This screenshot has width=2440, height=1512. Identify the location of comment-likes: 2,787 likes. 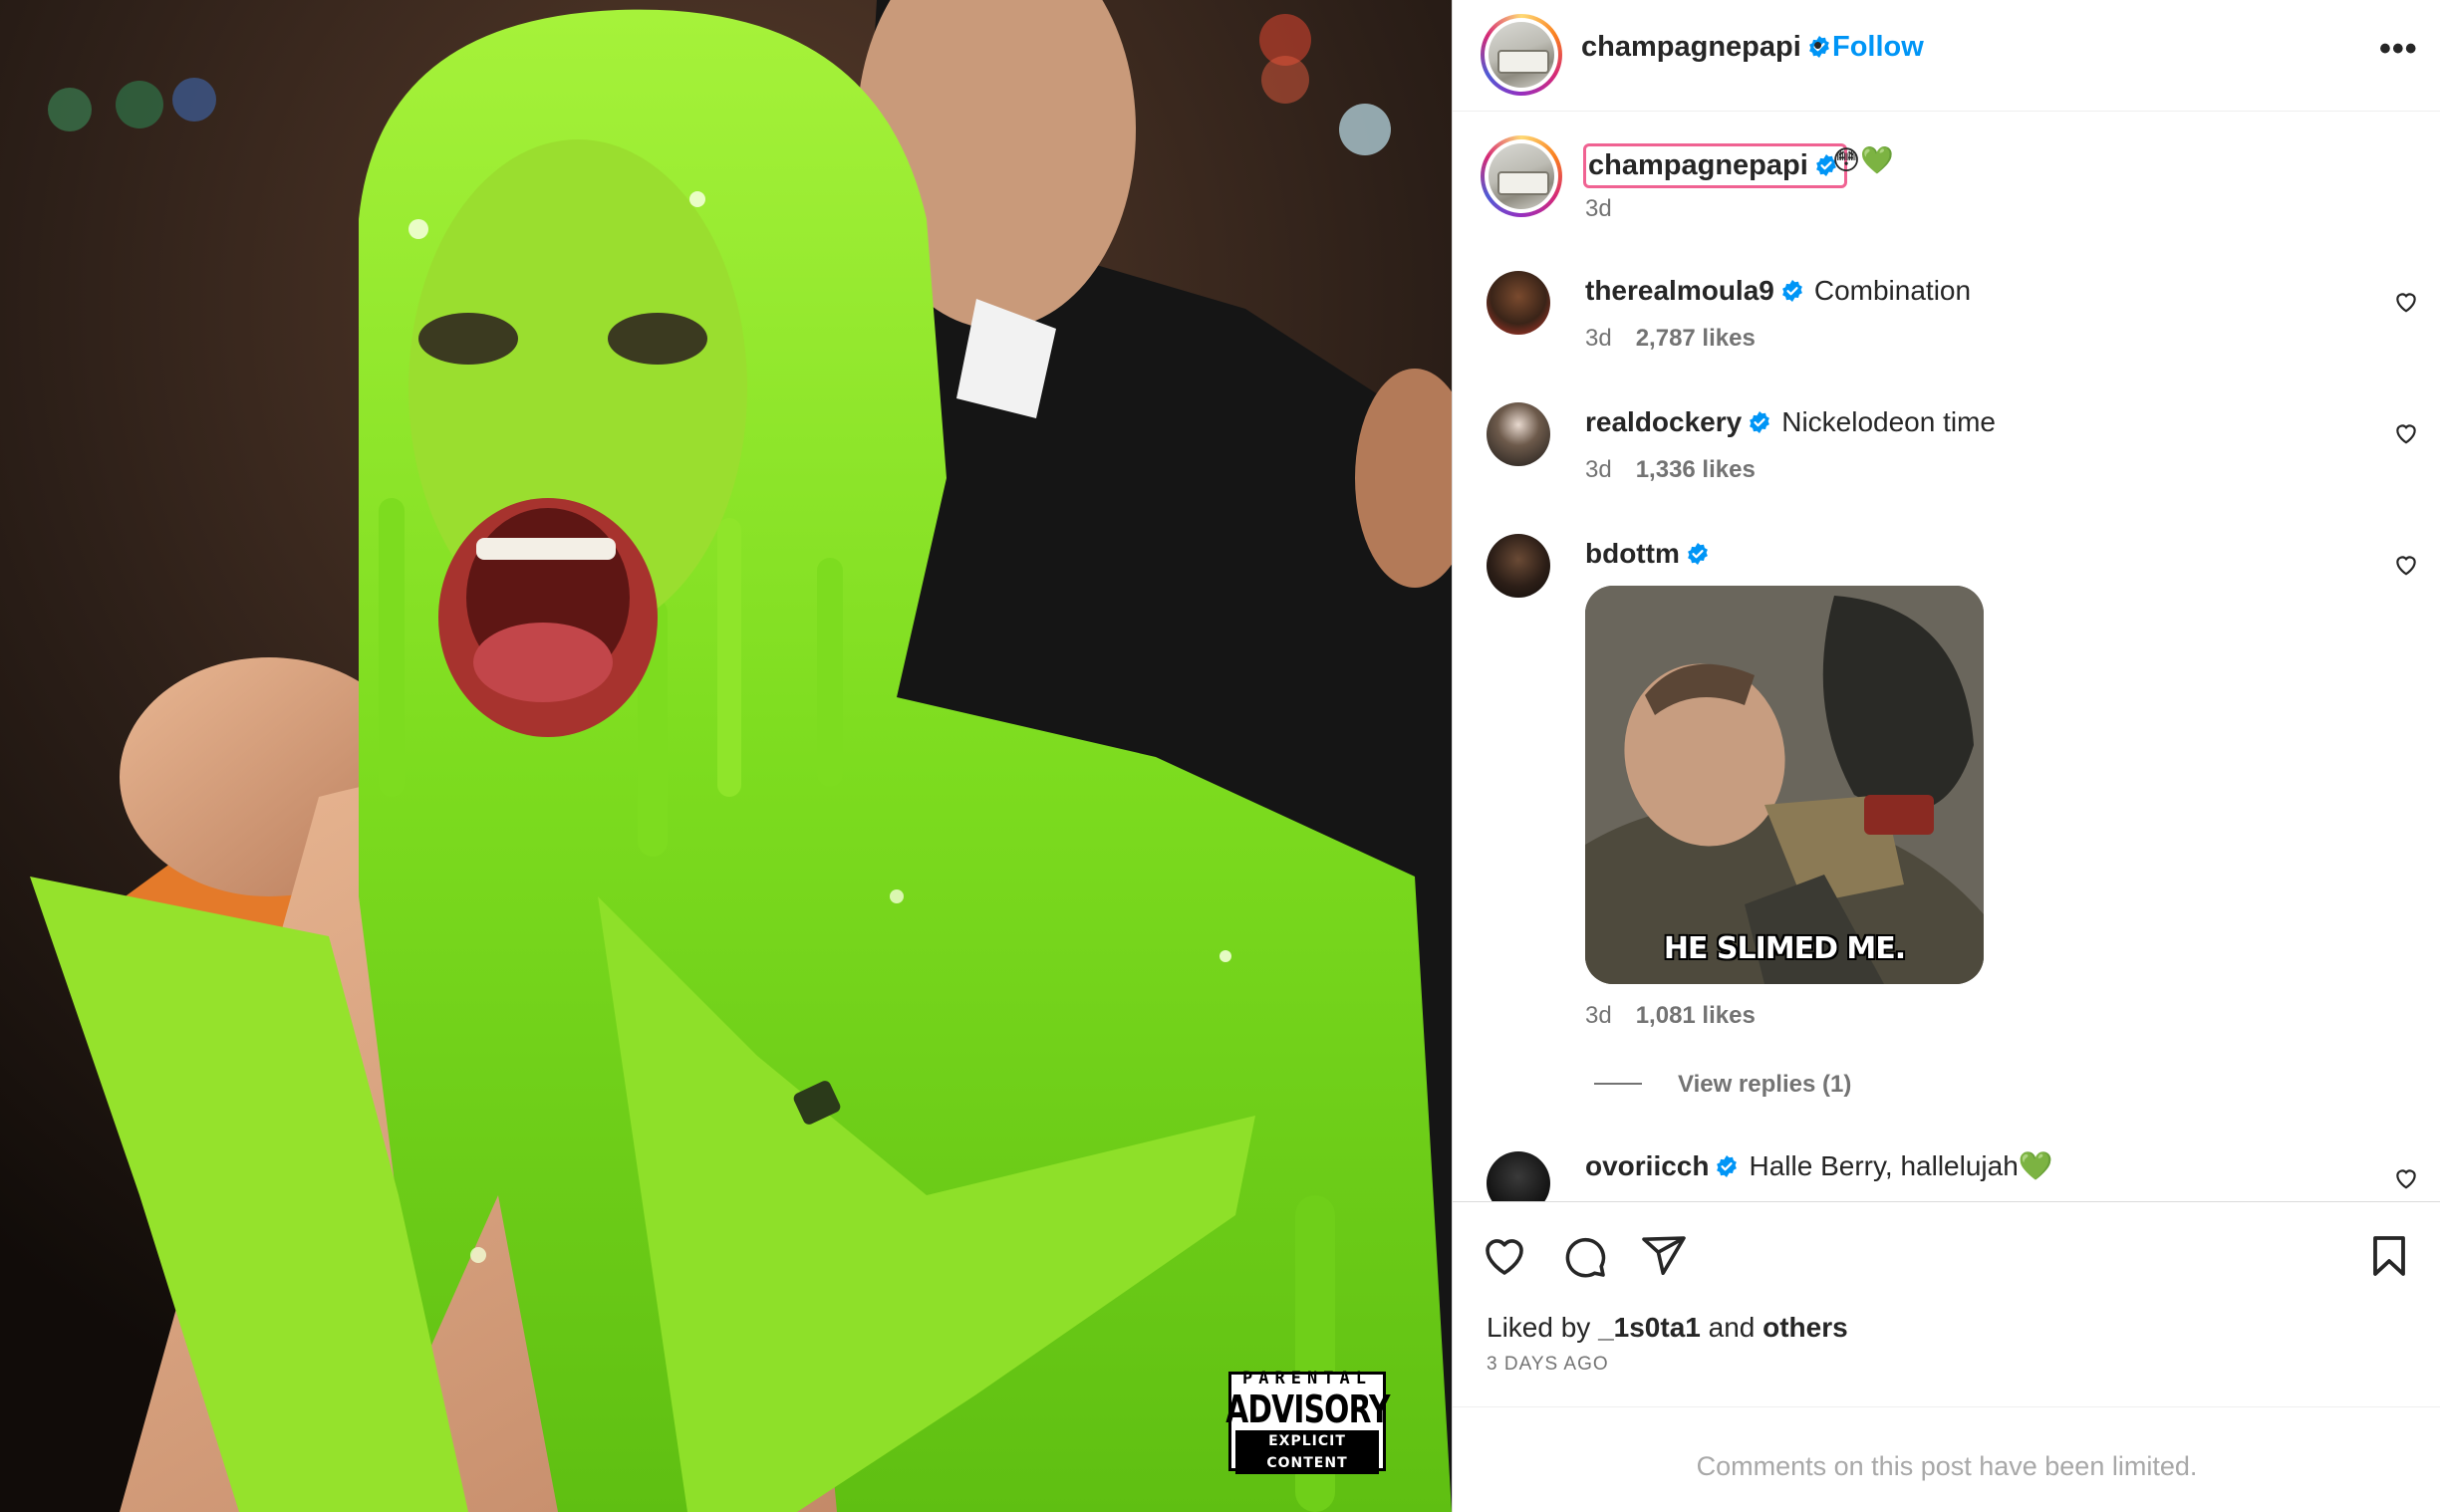
(1696, 338).